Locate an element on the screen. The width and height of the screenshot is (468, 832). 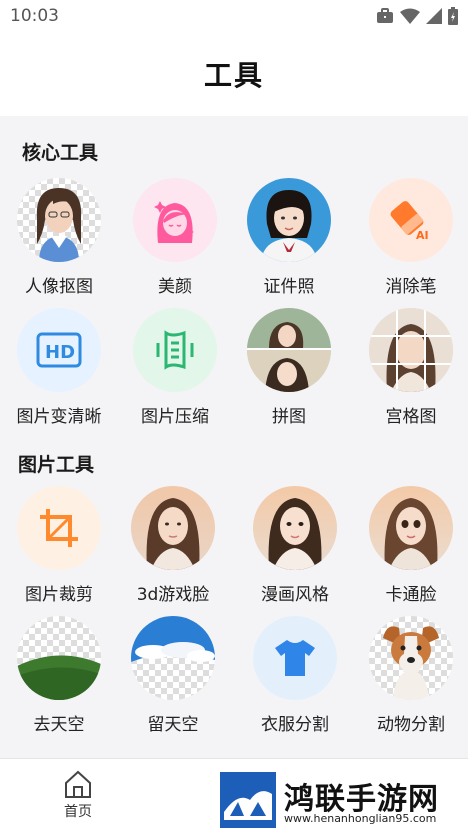
tool-cartoon-face: 卡通脸 is located at coordinates (411, 546).